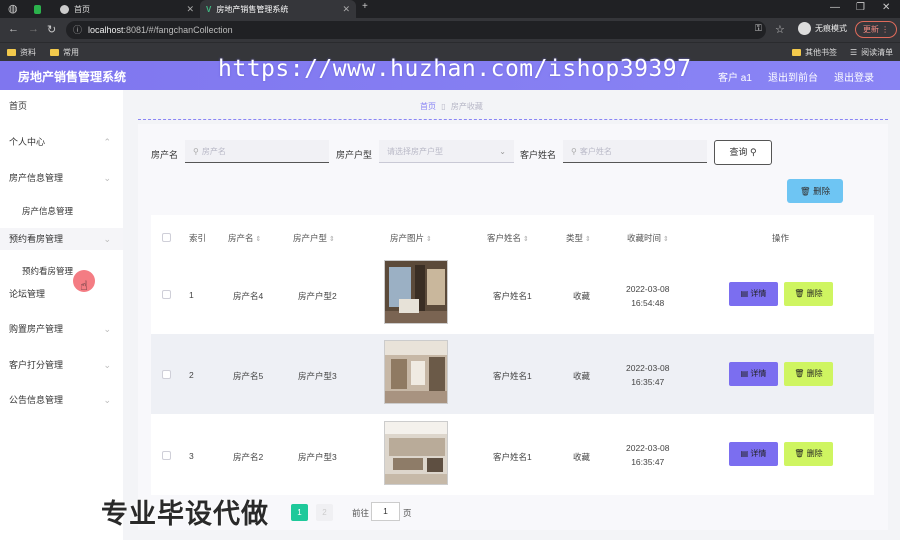 This screenshot has height=540, width=900. Describe the element at coordinates (299, 512) in the screenshot. I see `page-1-button: 1` at that location.